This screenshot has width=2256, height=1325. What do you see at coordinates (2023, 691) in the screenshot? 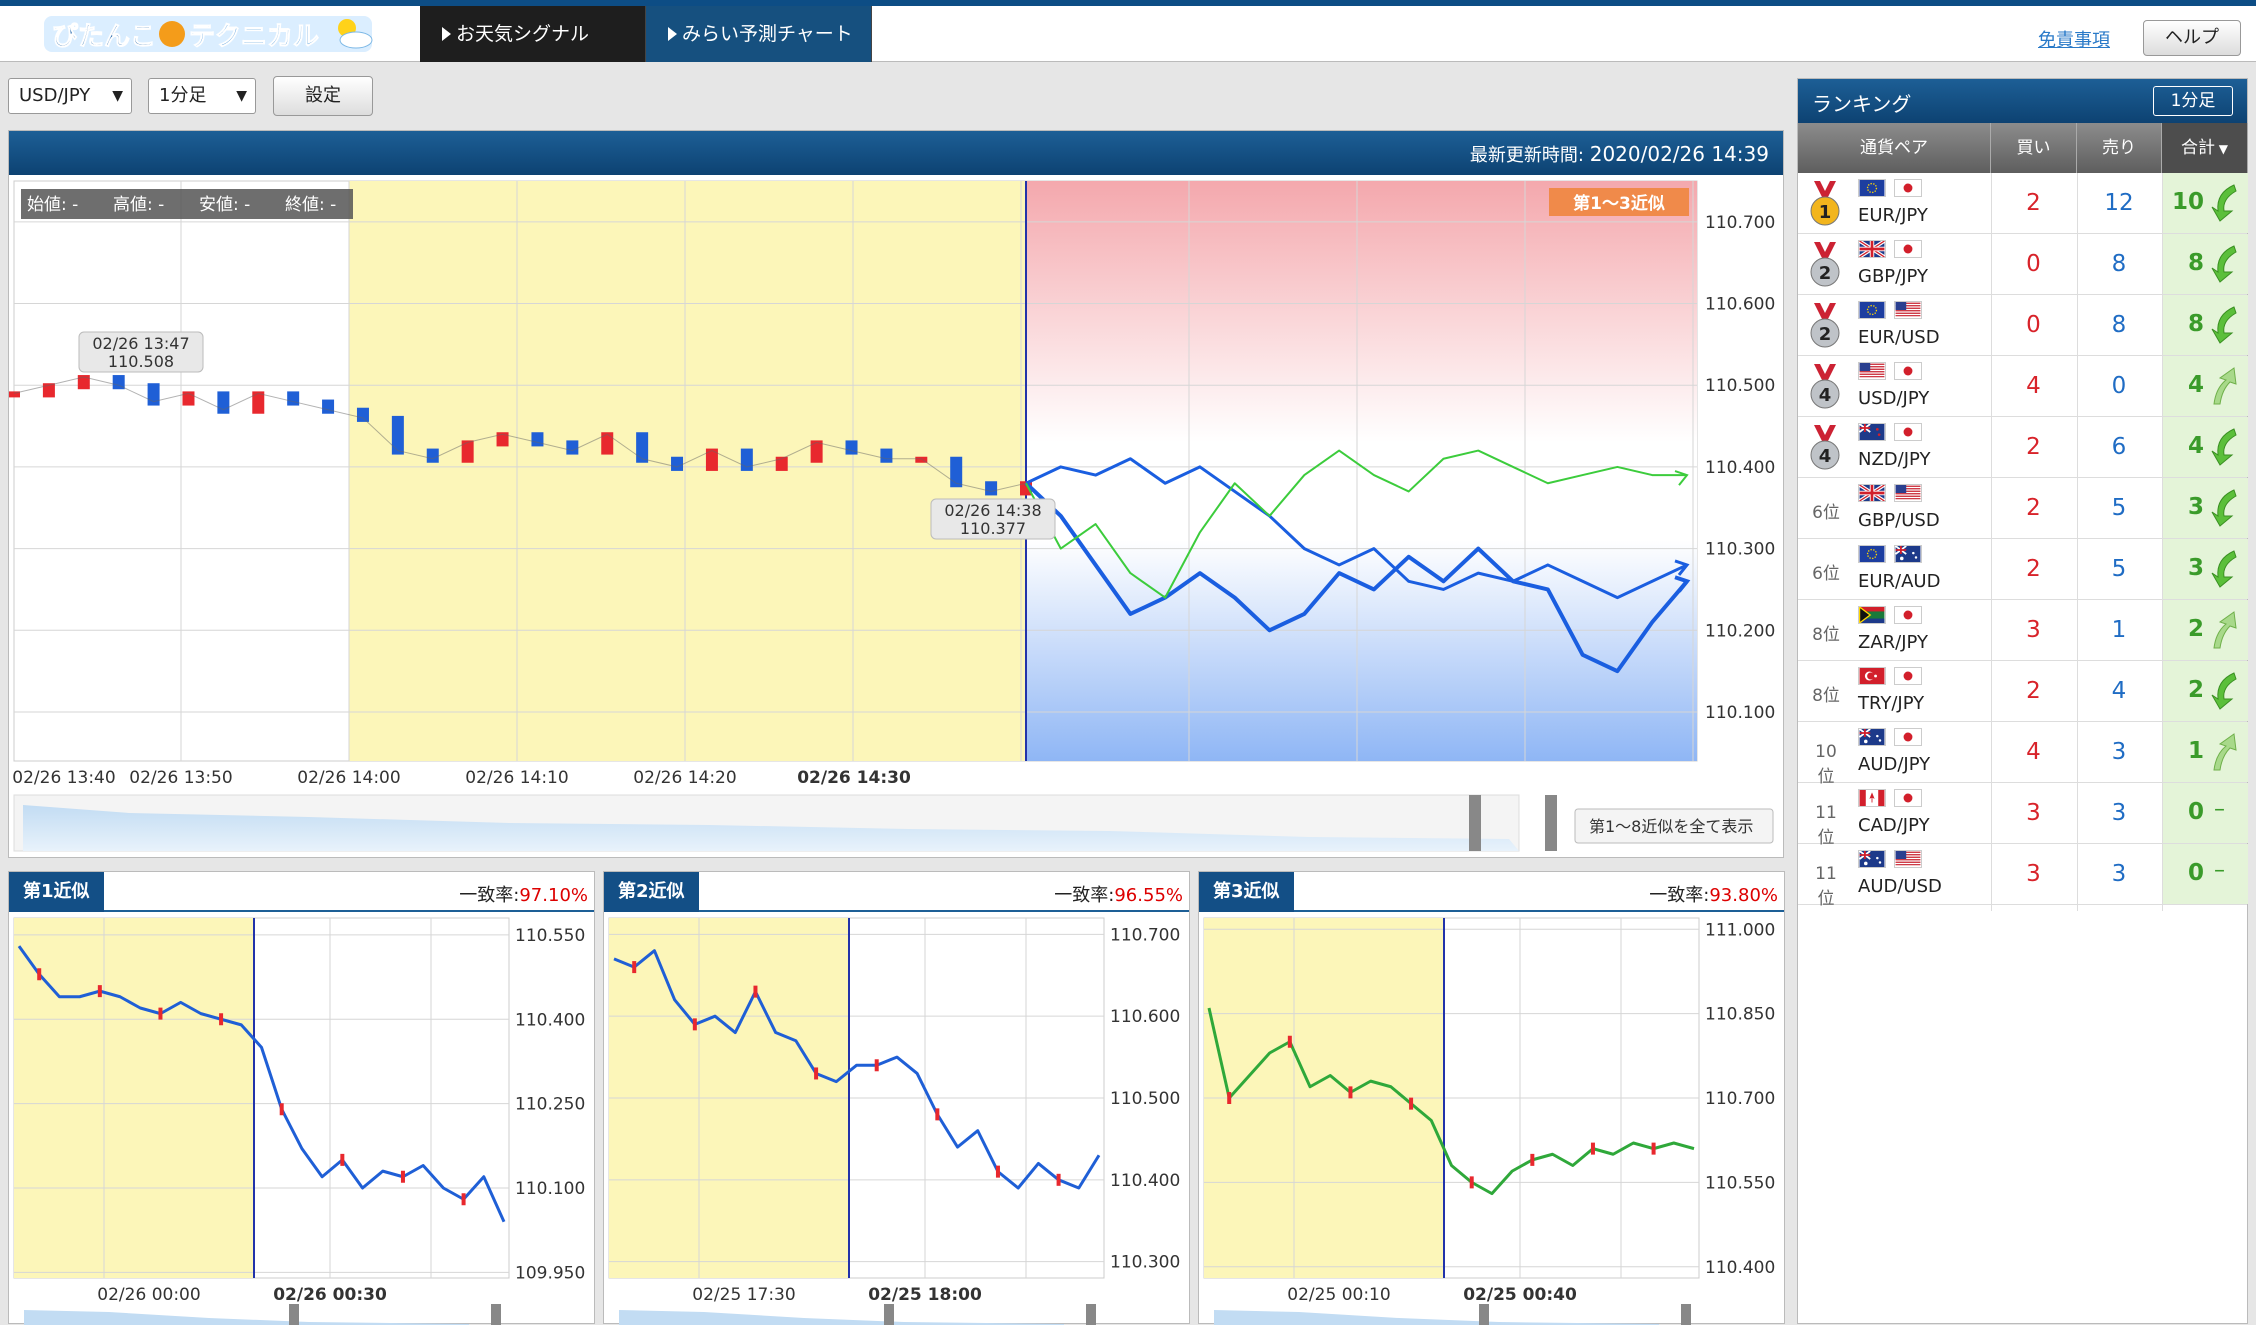
I see `ranking-row: 8位 TRY/JPY 2 4 2` at bounding box center [2023, 691].